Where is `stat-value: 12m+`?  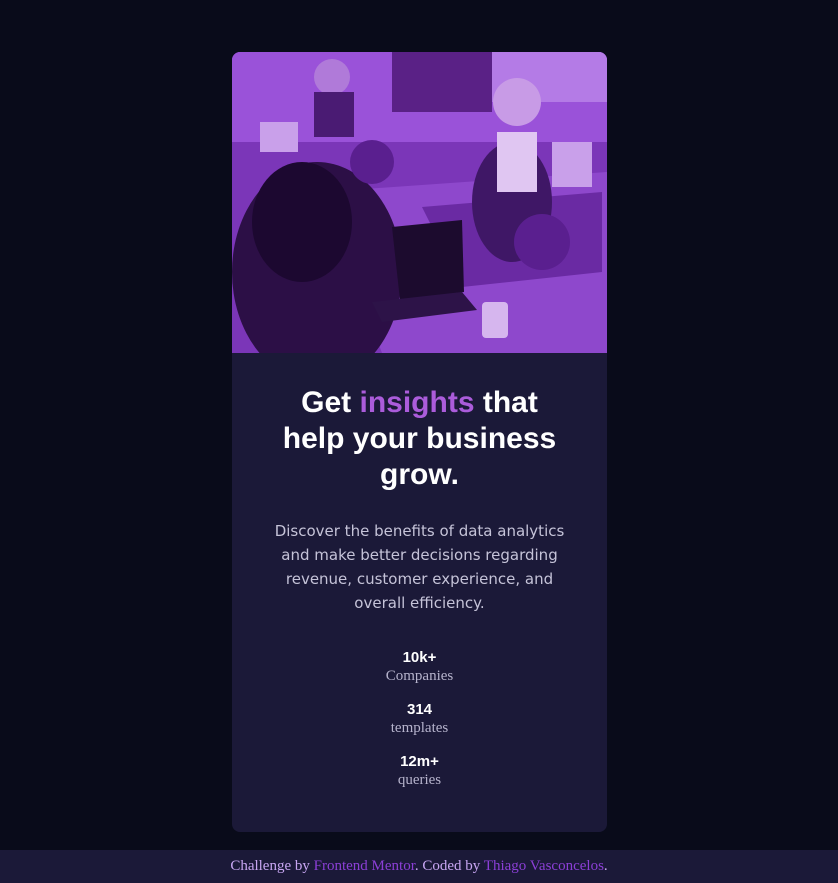
stat-value: 12m+ is located at coordinates (419, 761).